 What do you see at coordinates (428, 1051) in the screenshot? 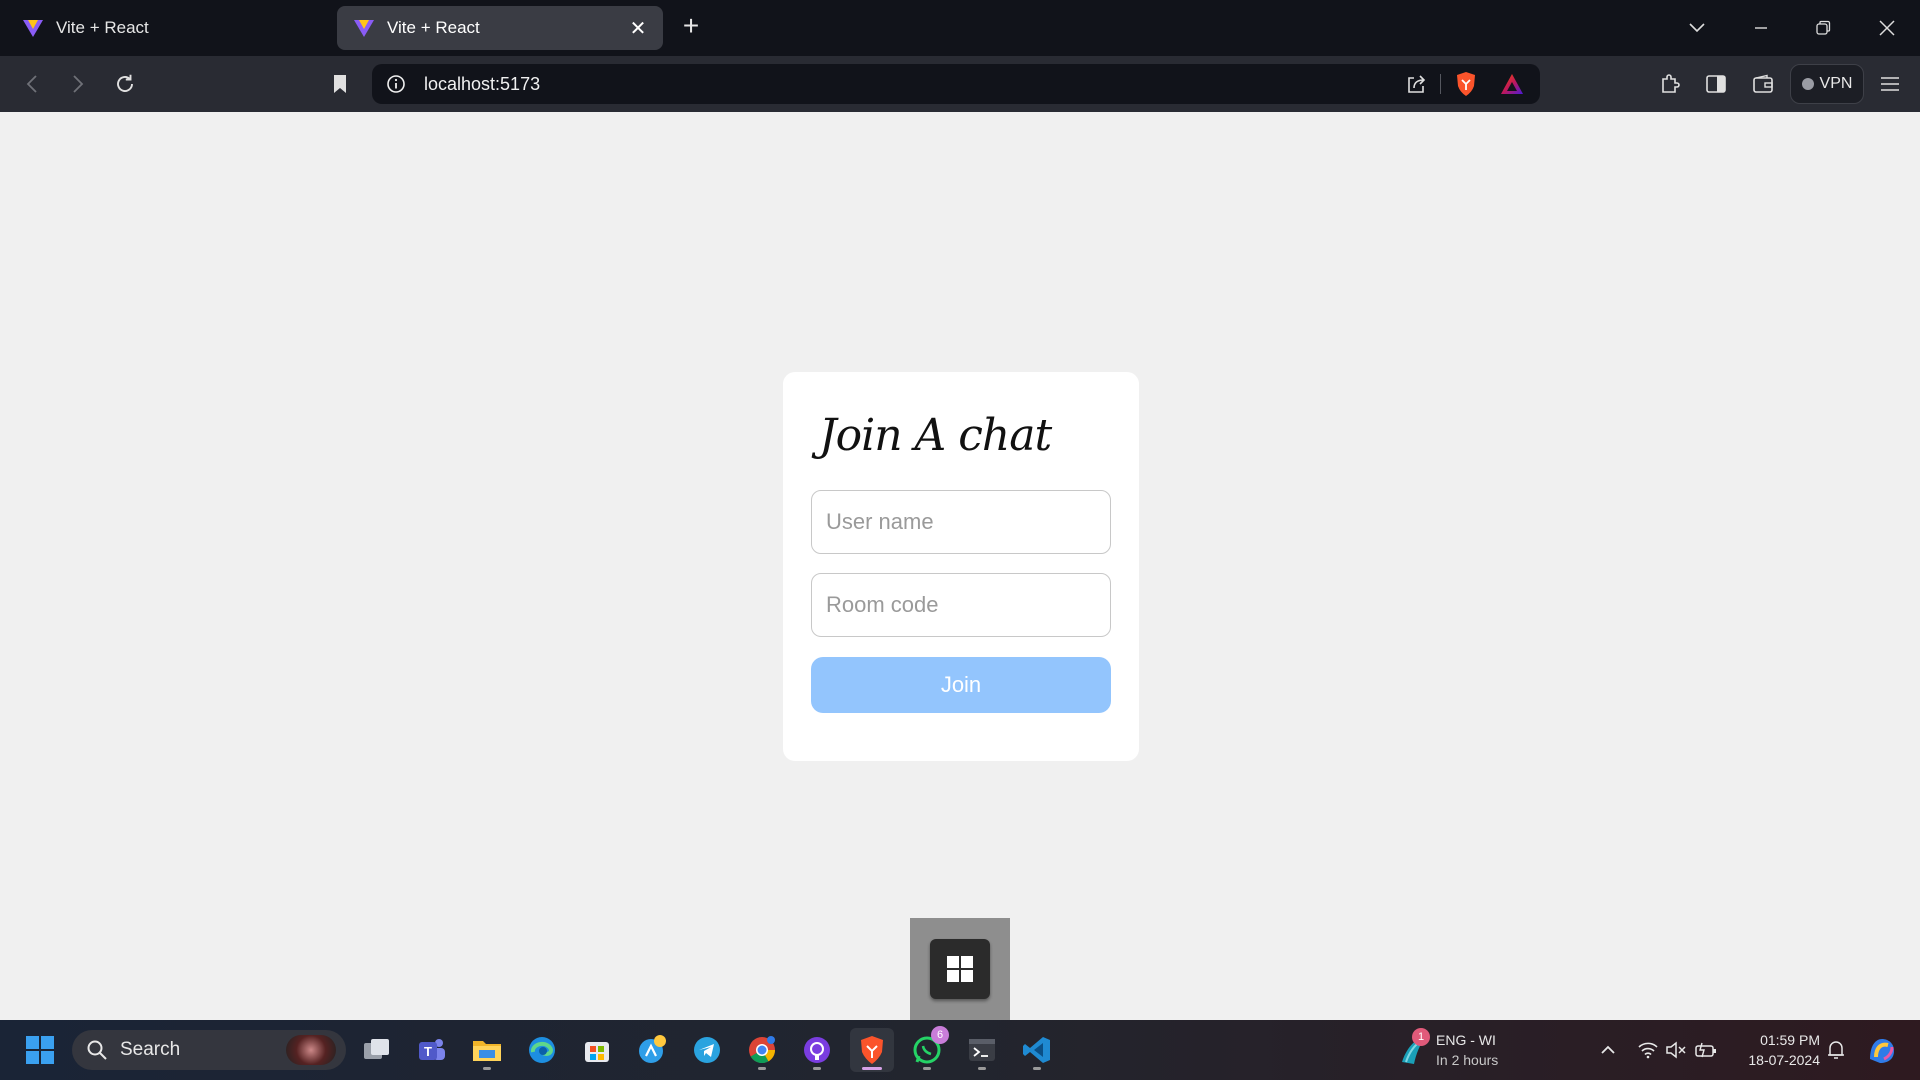
I see `svg-text: T` at bounding box center [428, 1051].